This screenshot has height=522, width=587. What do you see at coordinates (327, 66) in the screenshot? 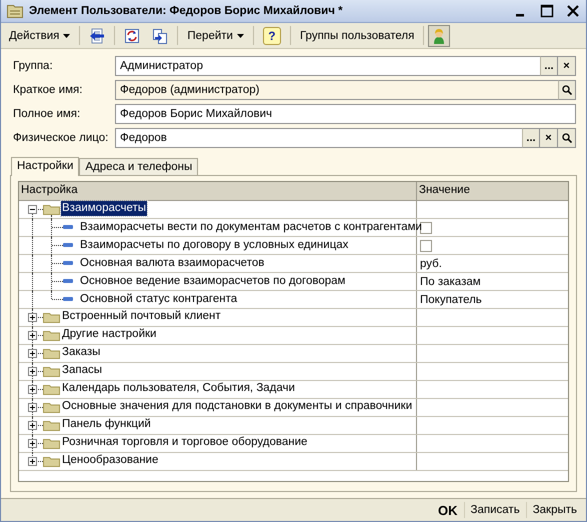
I see `text-field: Администратор` at bounding box center [327, 66].